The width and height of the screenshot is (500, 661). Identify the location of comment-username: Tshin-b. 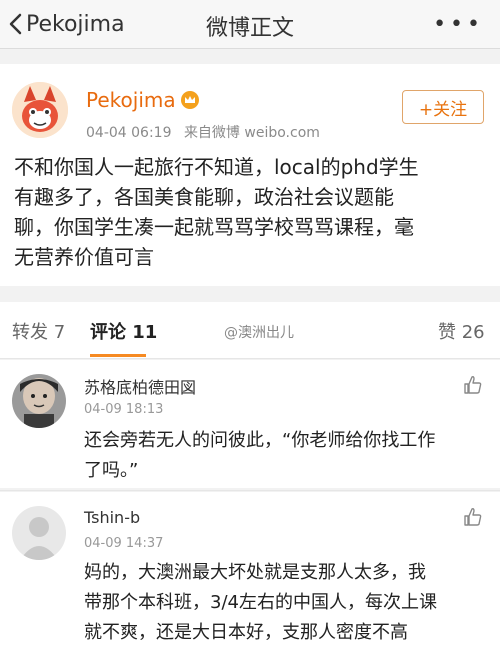
(112, 517).